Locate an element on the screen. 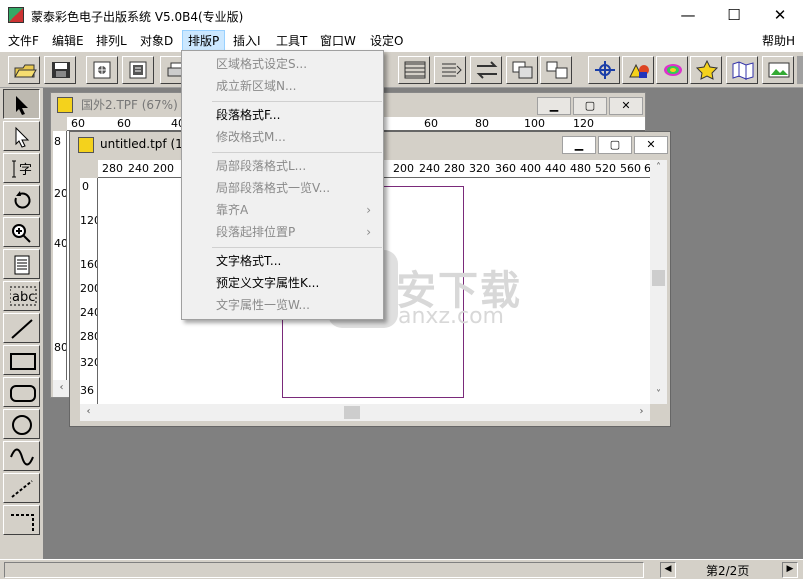  save-button is located at coordinates (60, 70).